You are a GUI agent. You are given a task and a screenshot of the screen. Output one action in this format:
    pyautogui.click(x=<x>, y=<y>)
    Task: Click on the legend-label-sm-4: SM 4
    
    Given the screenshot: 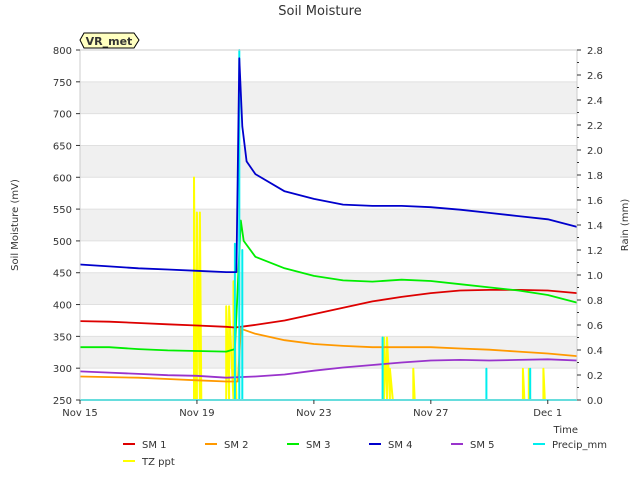 What is the action you would take?
    pyautogui.click(x=400, y=445)
    